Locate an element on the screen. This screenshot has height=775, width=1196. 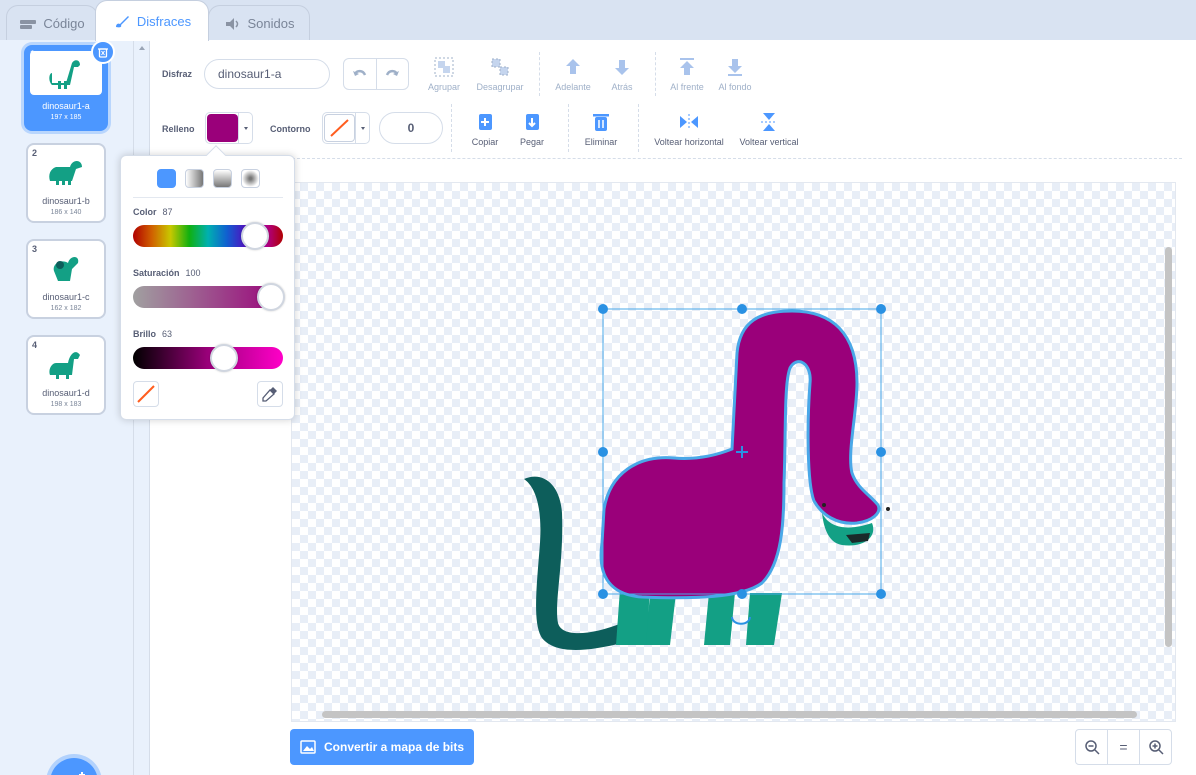
color-slider-handle is located at coordinates (255, 236).